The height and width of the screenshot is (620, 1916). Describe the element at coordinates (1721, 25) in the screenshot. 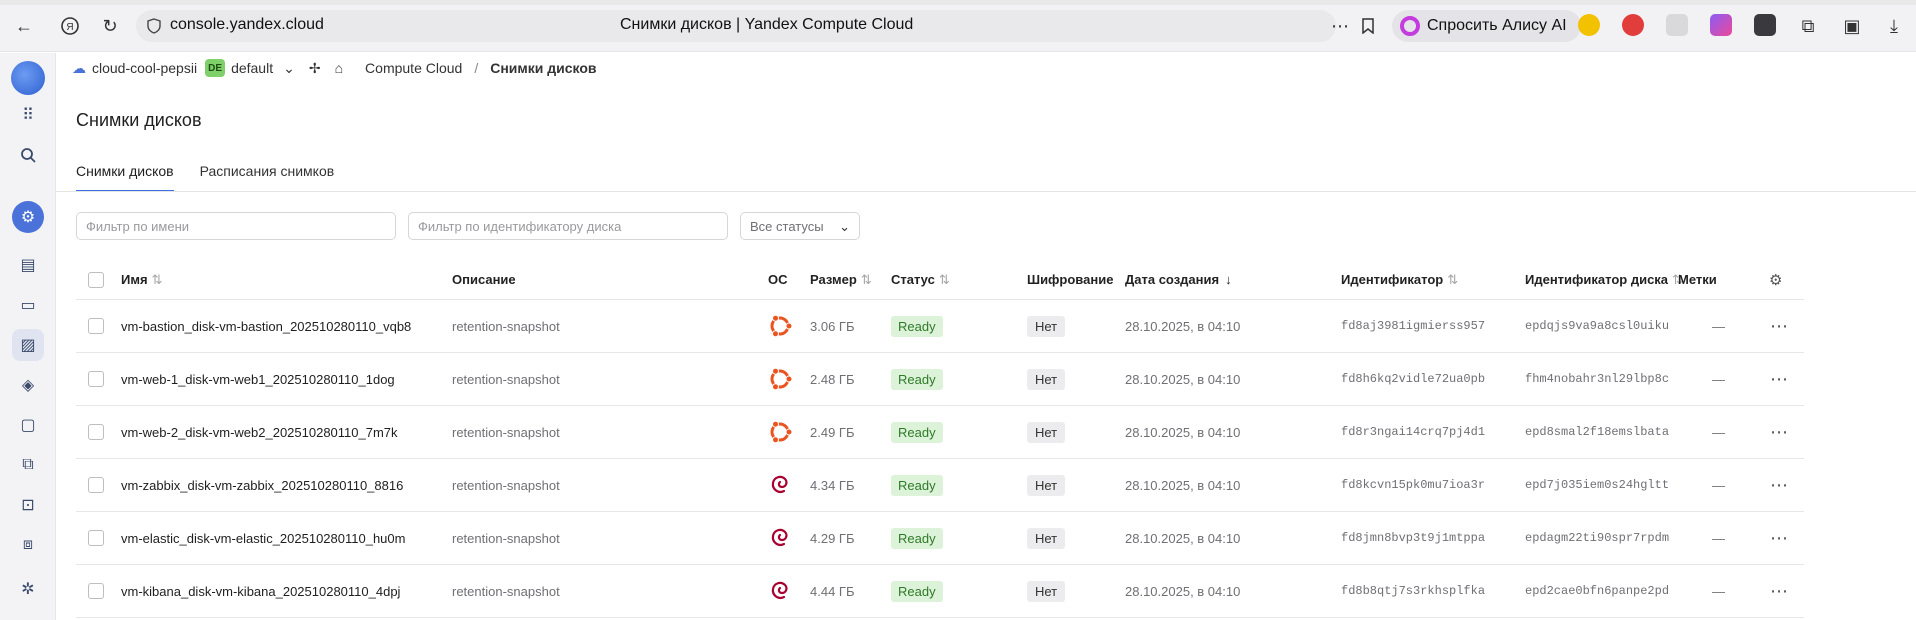

I see `extension-pen-icon` at that location.